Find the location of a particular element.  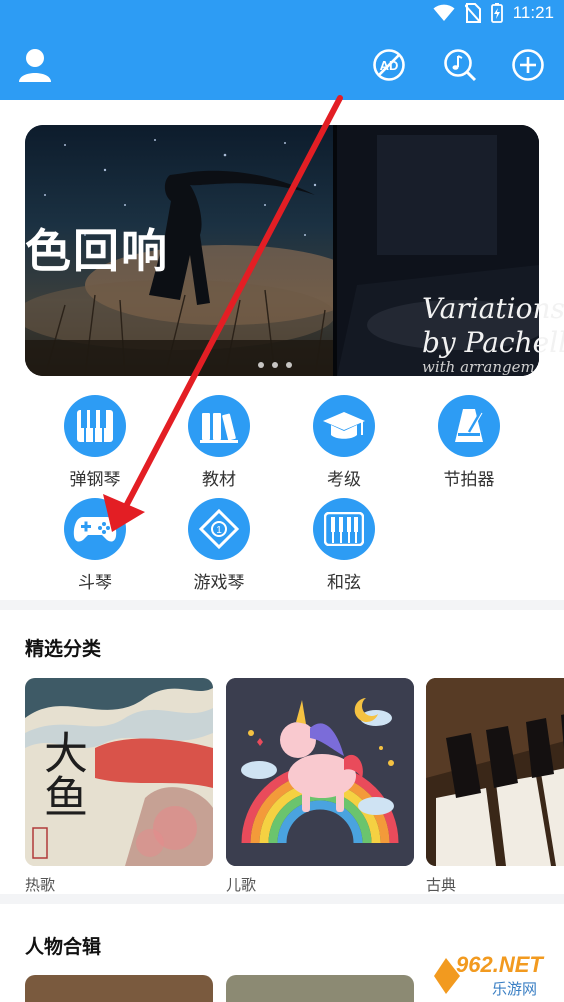

user-avatar-icon is located at coordinates (35, 65).